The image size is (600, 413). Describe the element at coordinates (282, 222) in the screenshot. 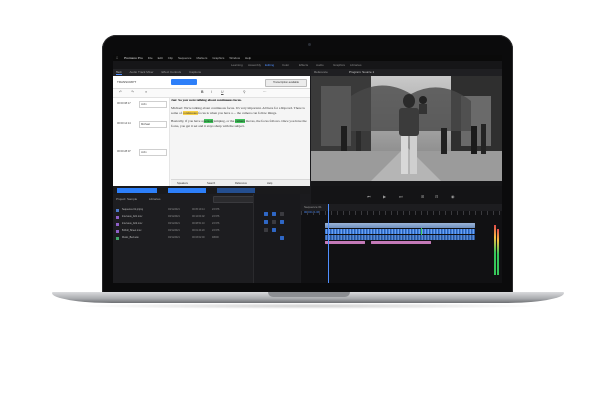

I see `pen-tool-icon` at that location.